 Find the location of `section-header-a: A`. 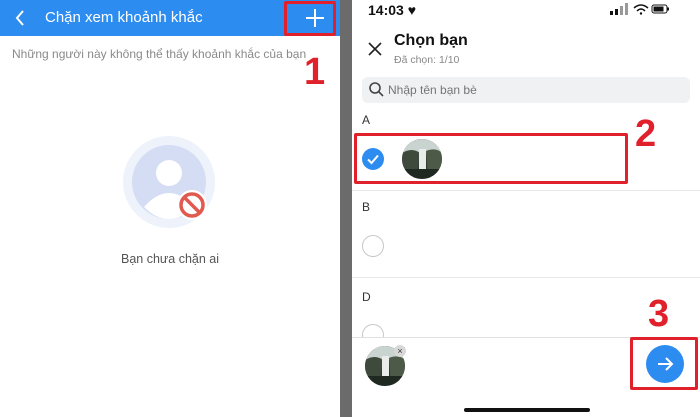

section-header-a: A is located at coordinates (366, 120).